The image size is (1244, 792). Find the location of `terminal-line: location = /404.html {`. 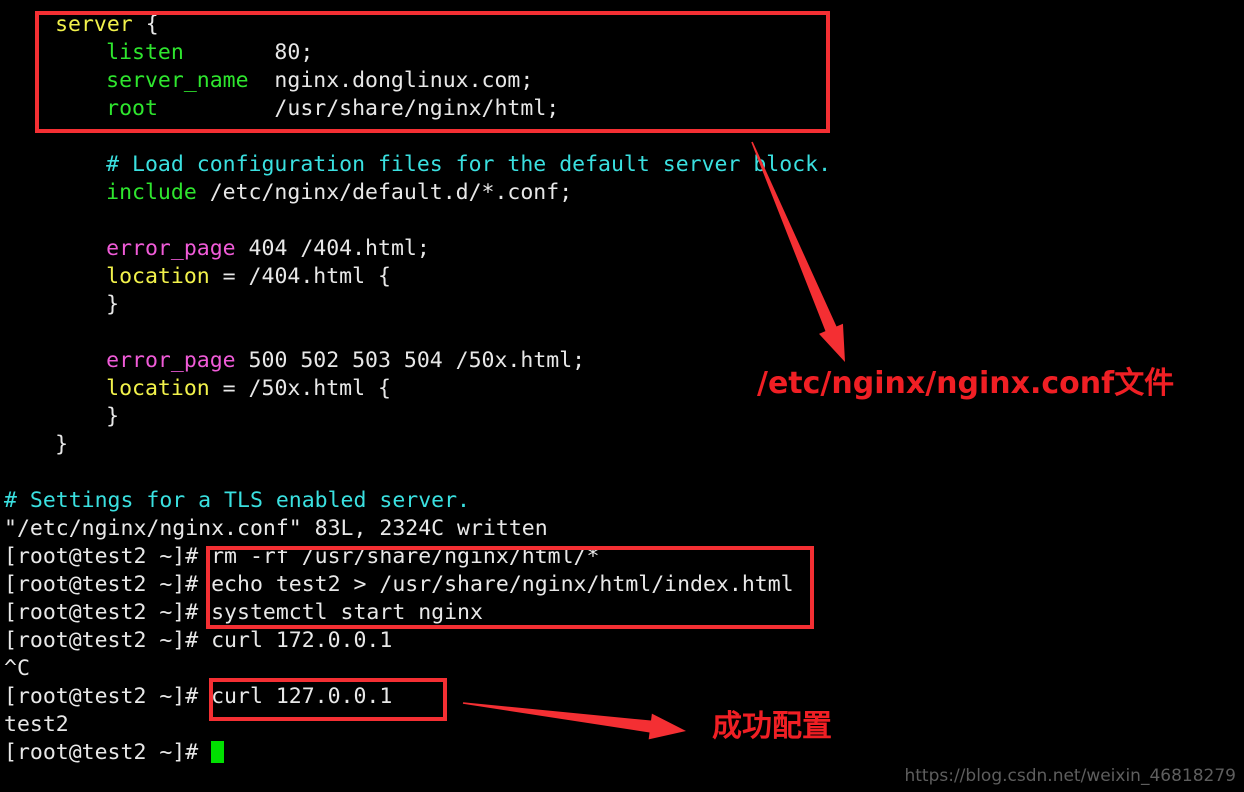

terminal-line: location = /404.html { is located at coordinates (248, 277).